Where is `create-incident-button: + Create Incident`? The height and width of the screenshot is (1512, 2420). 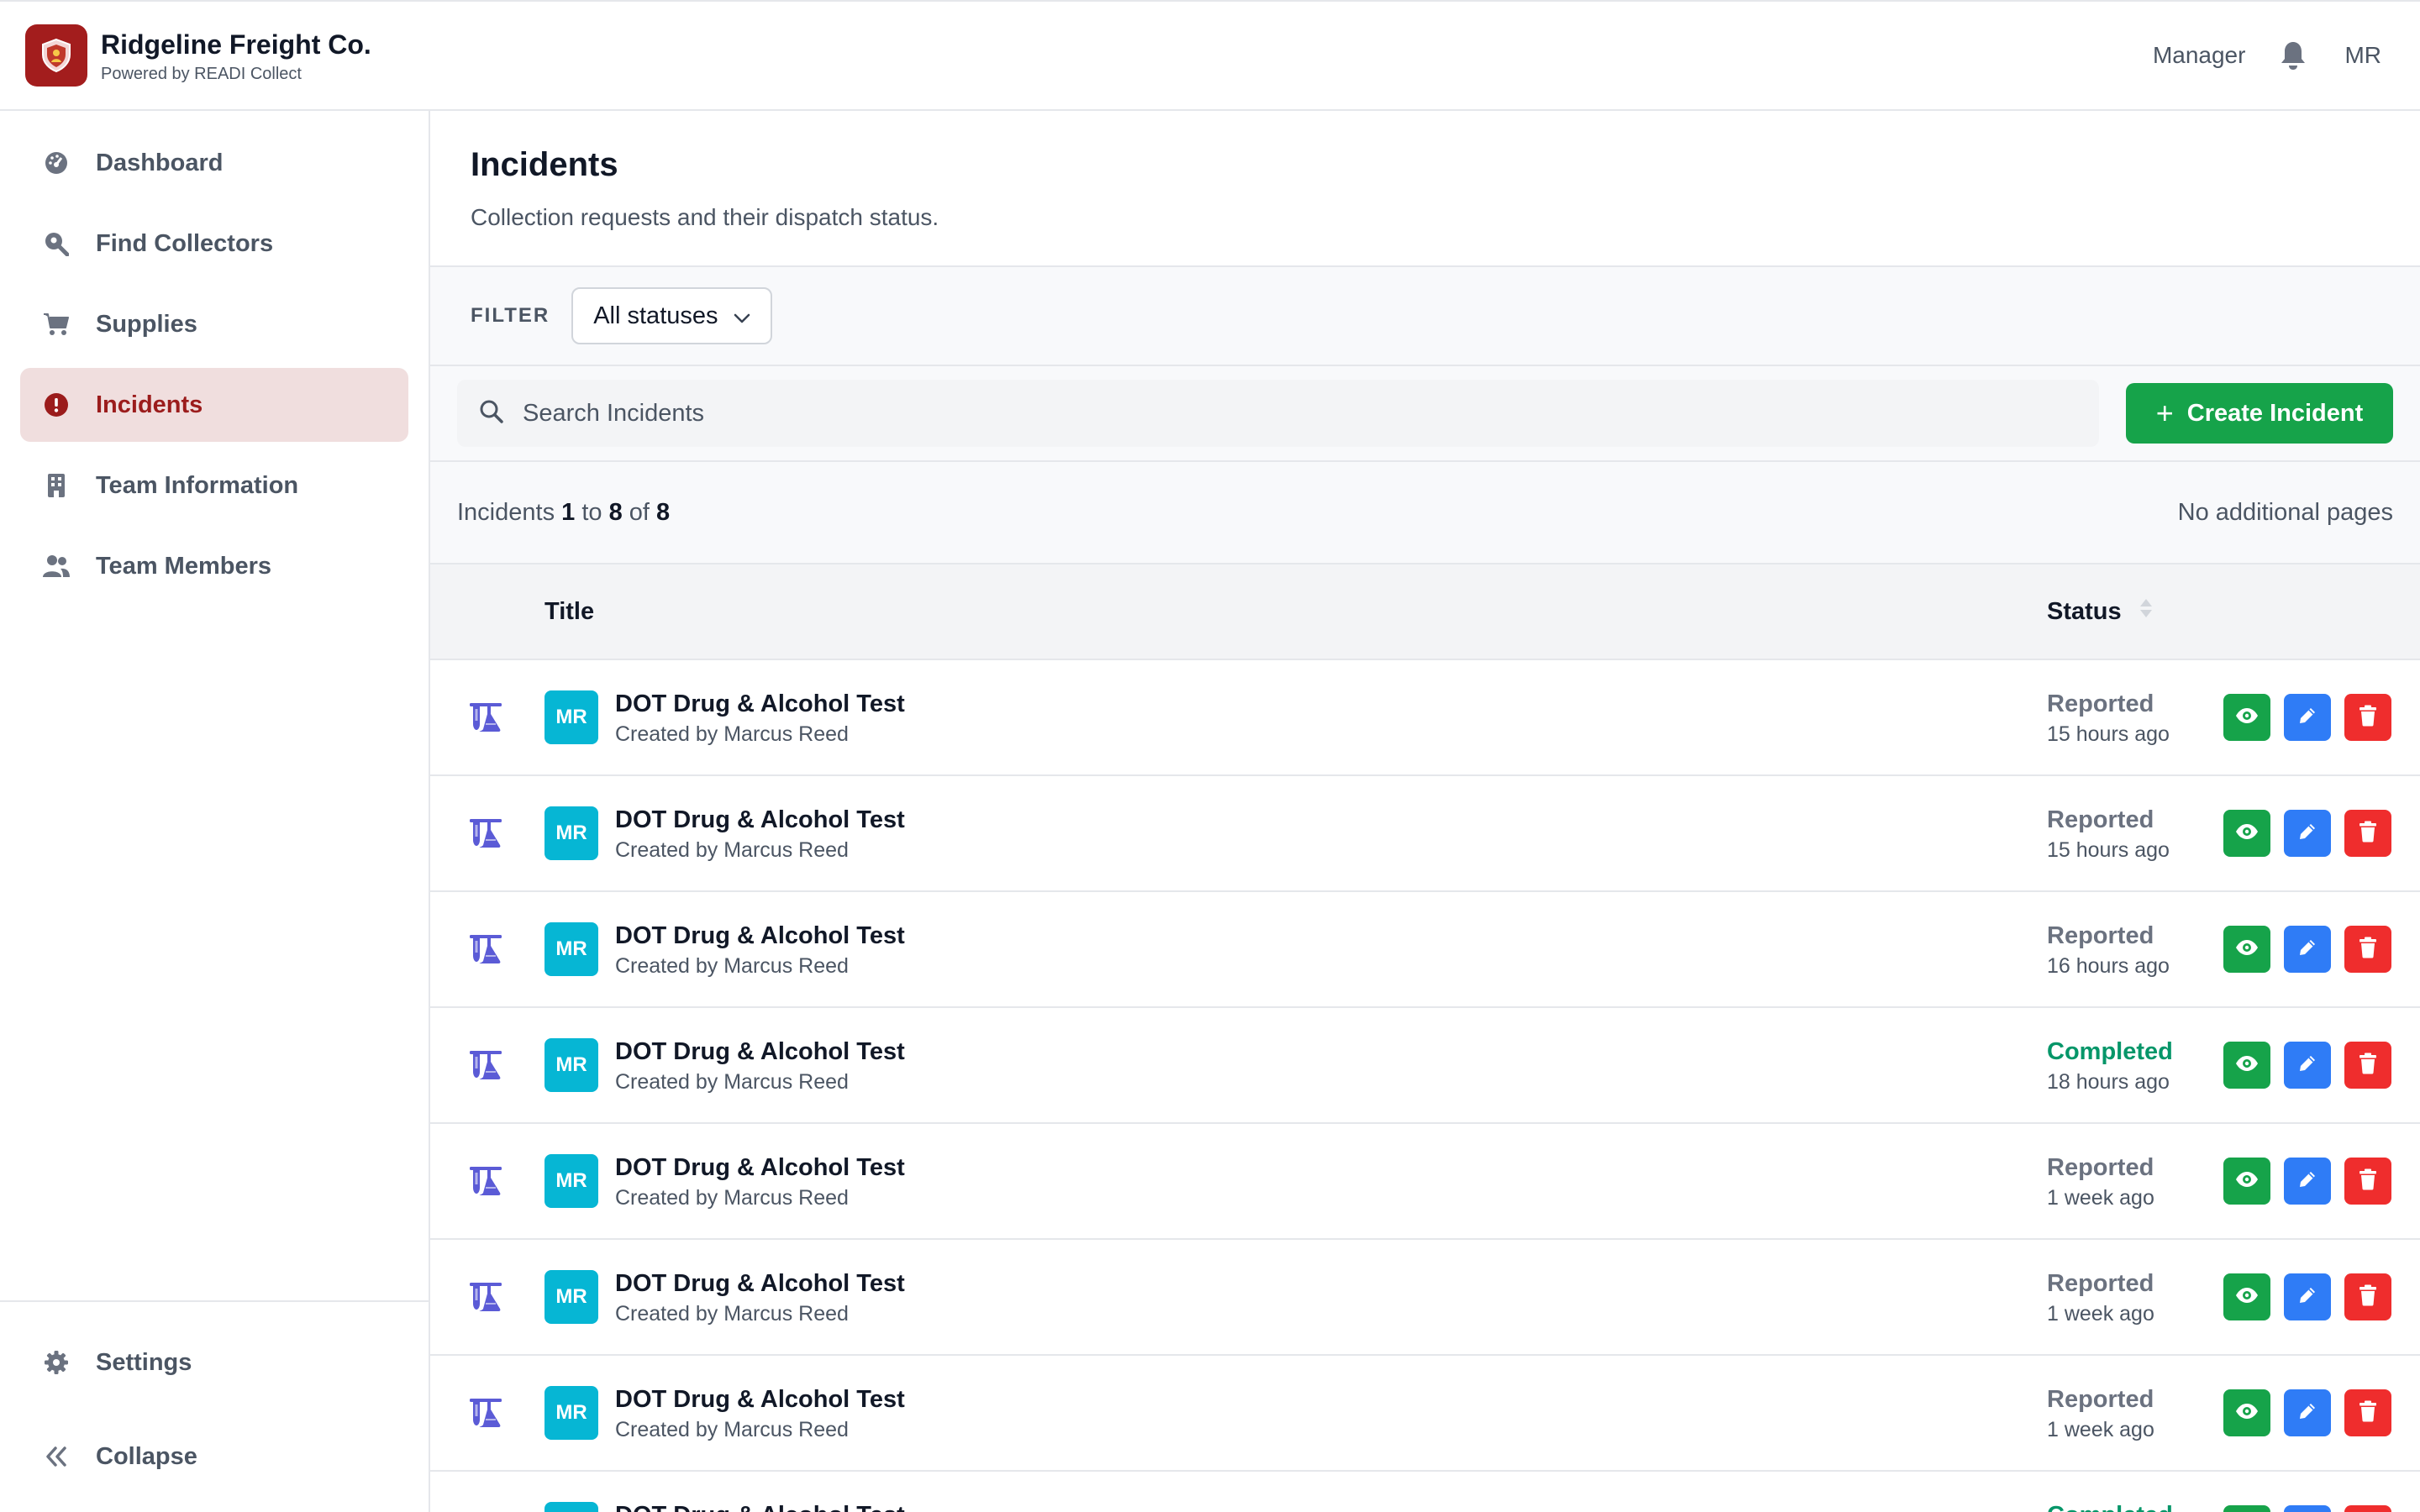 create-incident-button: + Create Incident is located at coordinates (2260, 413).